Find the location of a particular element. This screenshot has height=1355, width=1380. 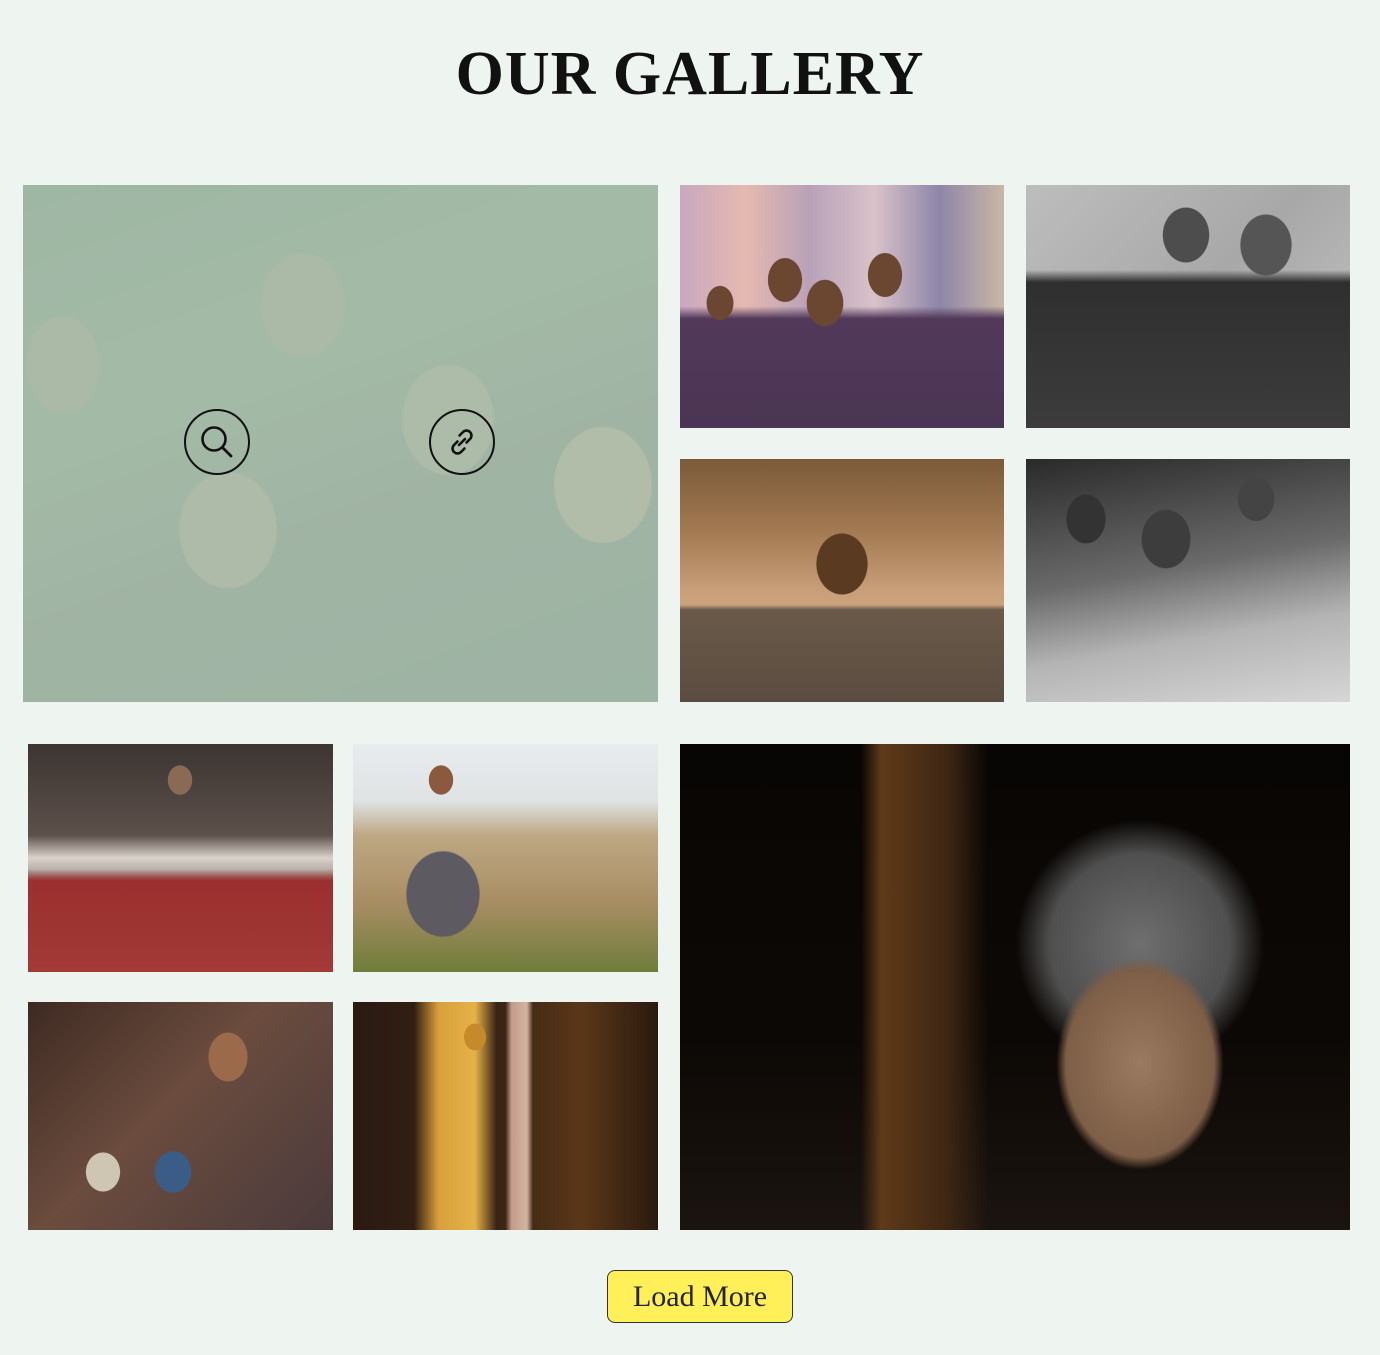

gallery-photo-mother-children is located at coordinates (180, 1116).